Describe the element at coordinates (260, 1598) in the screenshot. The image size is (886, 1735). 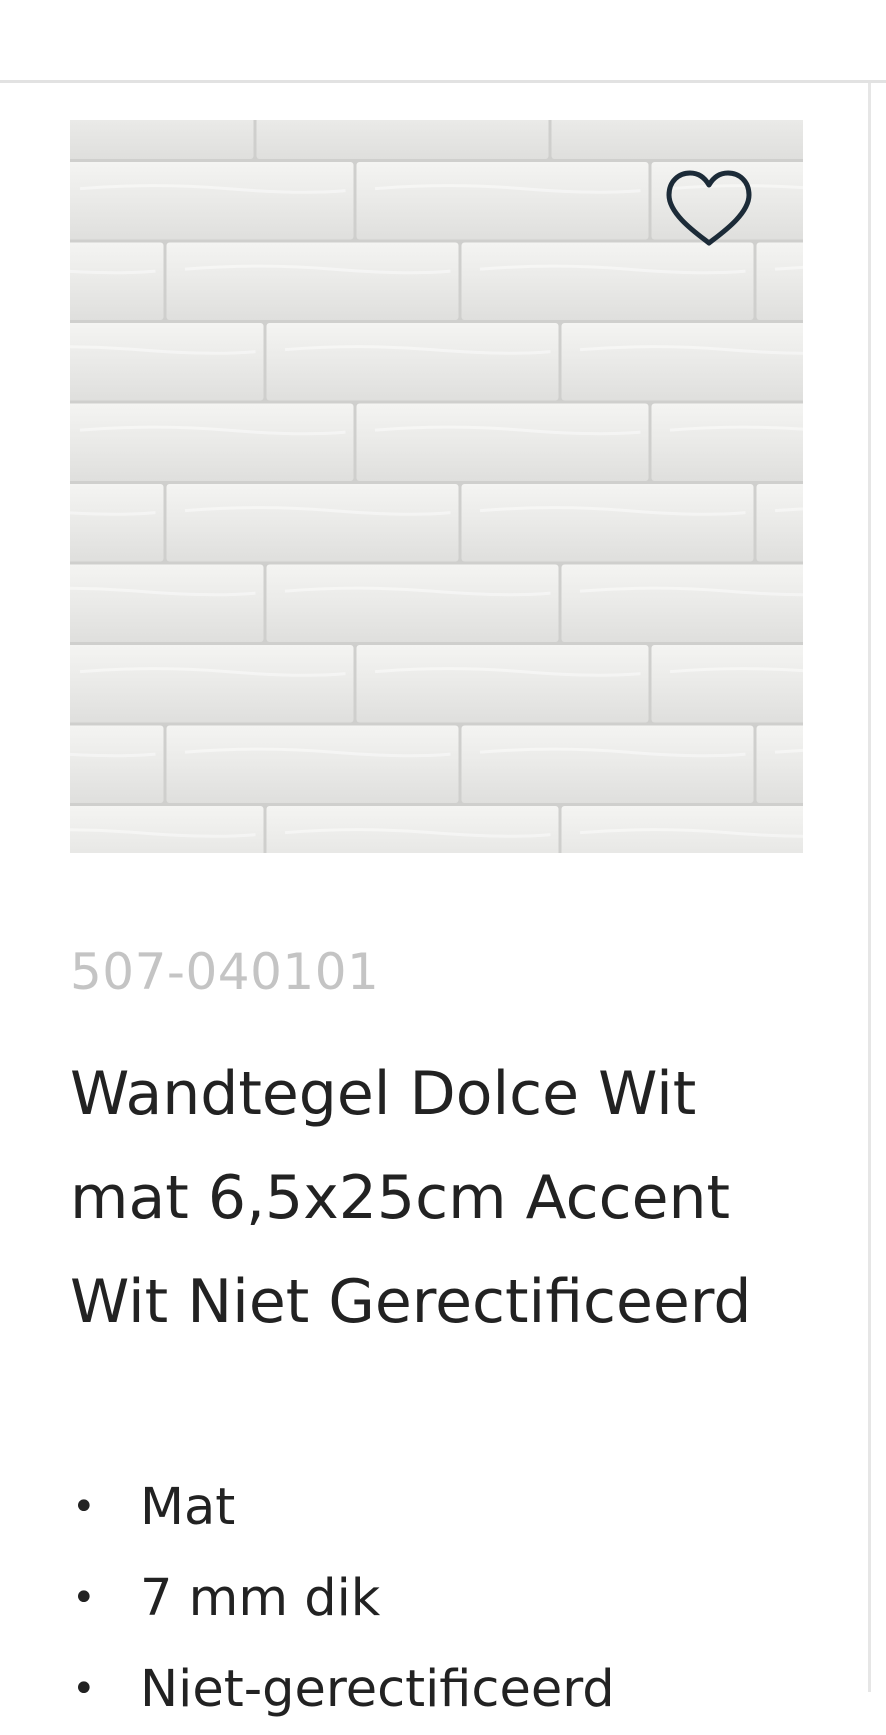
I see `feature-text: 7 mm dik` at that location.